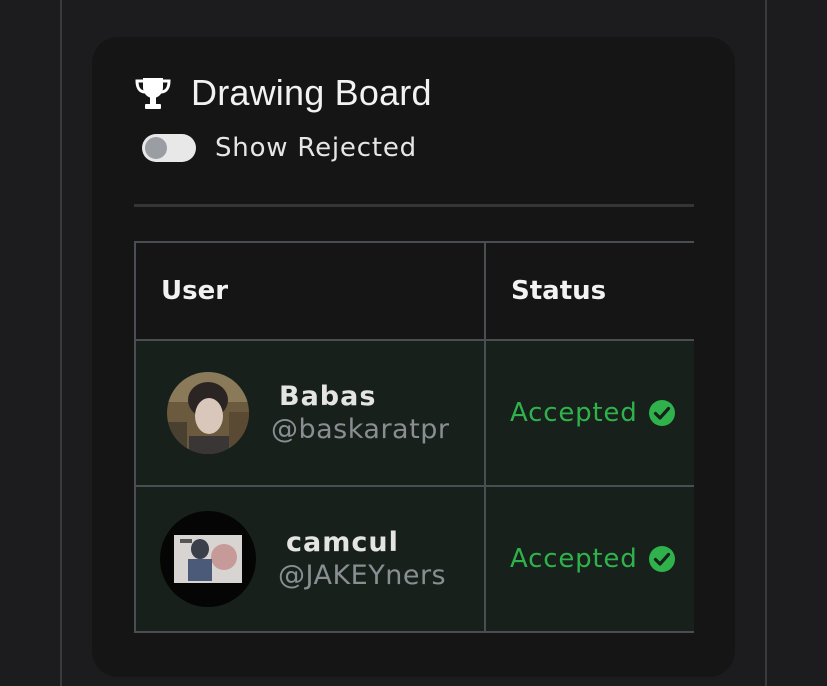 This screenshot has height=686, width=827. Describe the element at coordinates (169, 148) in the screenshot. I see `show-rejected-toggle` at that location.